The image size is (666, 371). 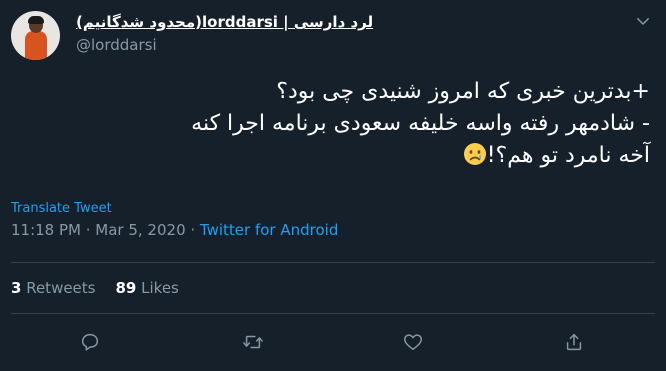 I want to click on tweet-source-link: Twitter for Android, so click(x=269, y=230).